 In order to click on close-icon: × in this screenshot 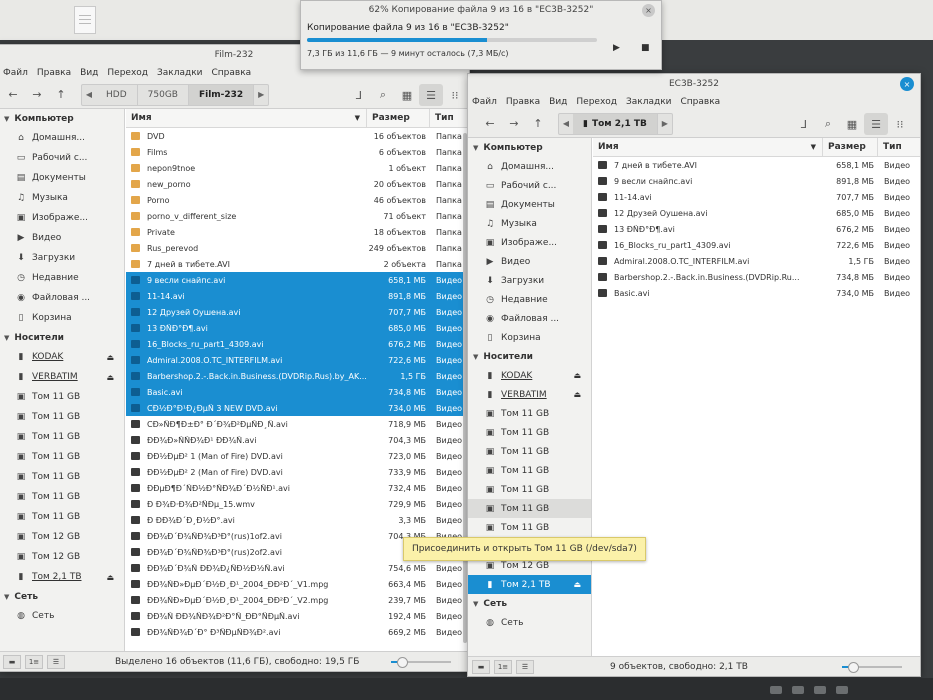, I will do `click(648, 10)`.